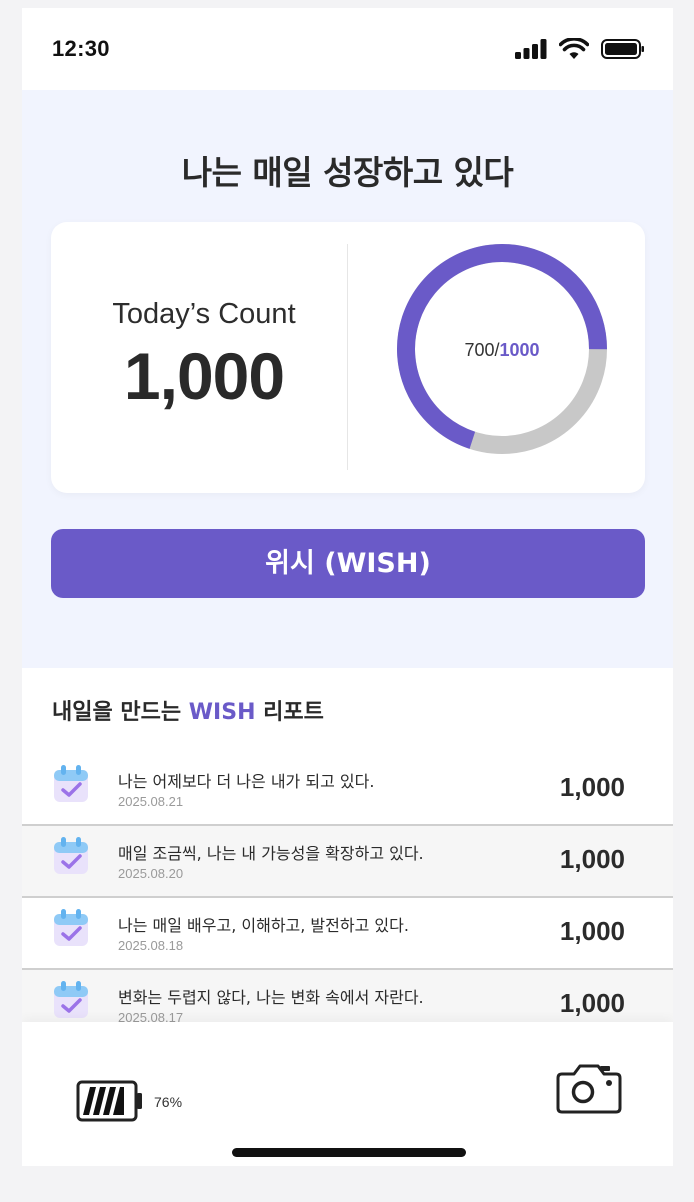 The width and height of the screenshot is (694, 1202). Describe the element at coordinates (347, 172) in the screenshot. I see `hero-title: 나는 매일 성장하고 있다` at that location.